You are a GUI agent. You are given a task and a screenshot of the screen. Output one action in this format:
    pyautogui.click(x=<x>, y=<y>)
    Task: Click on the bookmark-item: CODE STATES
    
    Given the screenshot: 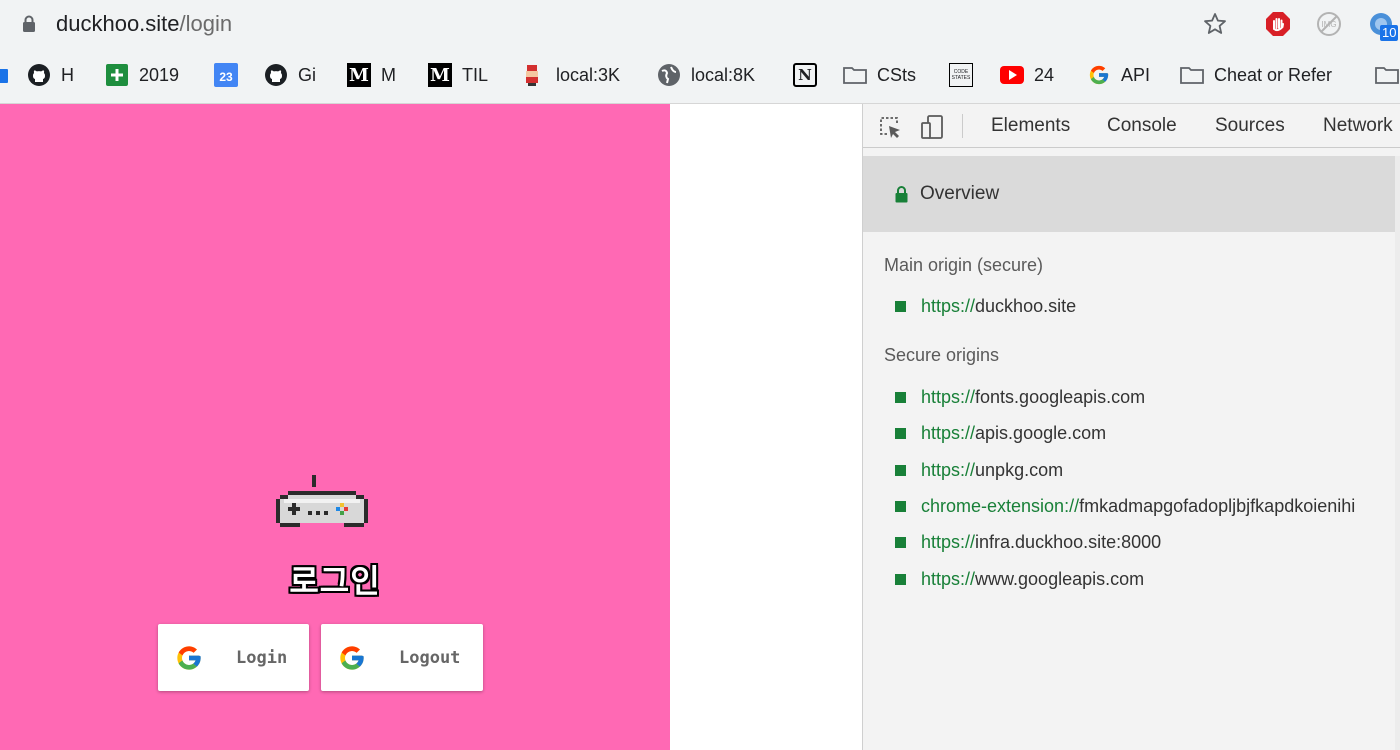 What is the action you would take?
    pyautogui.click(x=961, y=75)
    